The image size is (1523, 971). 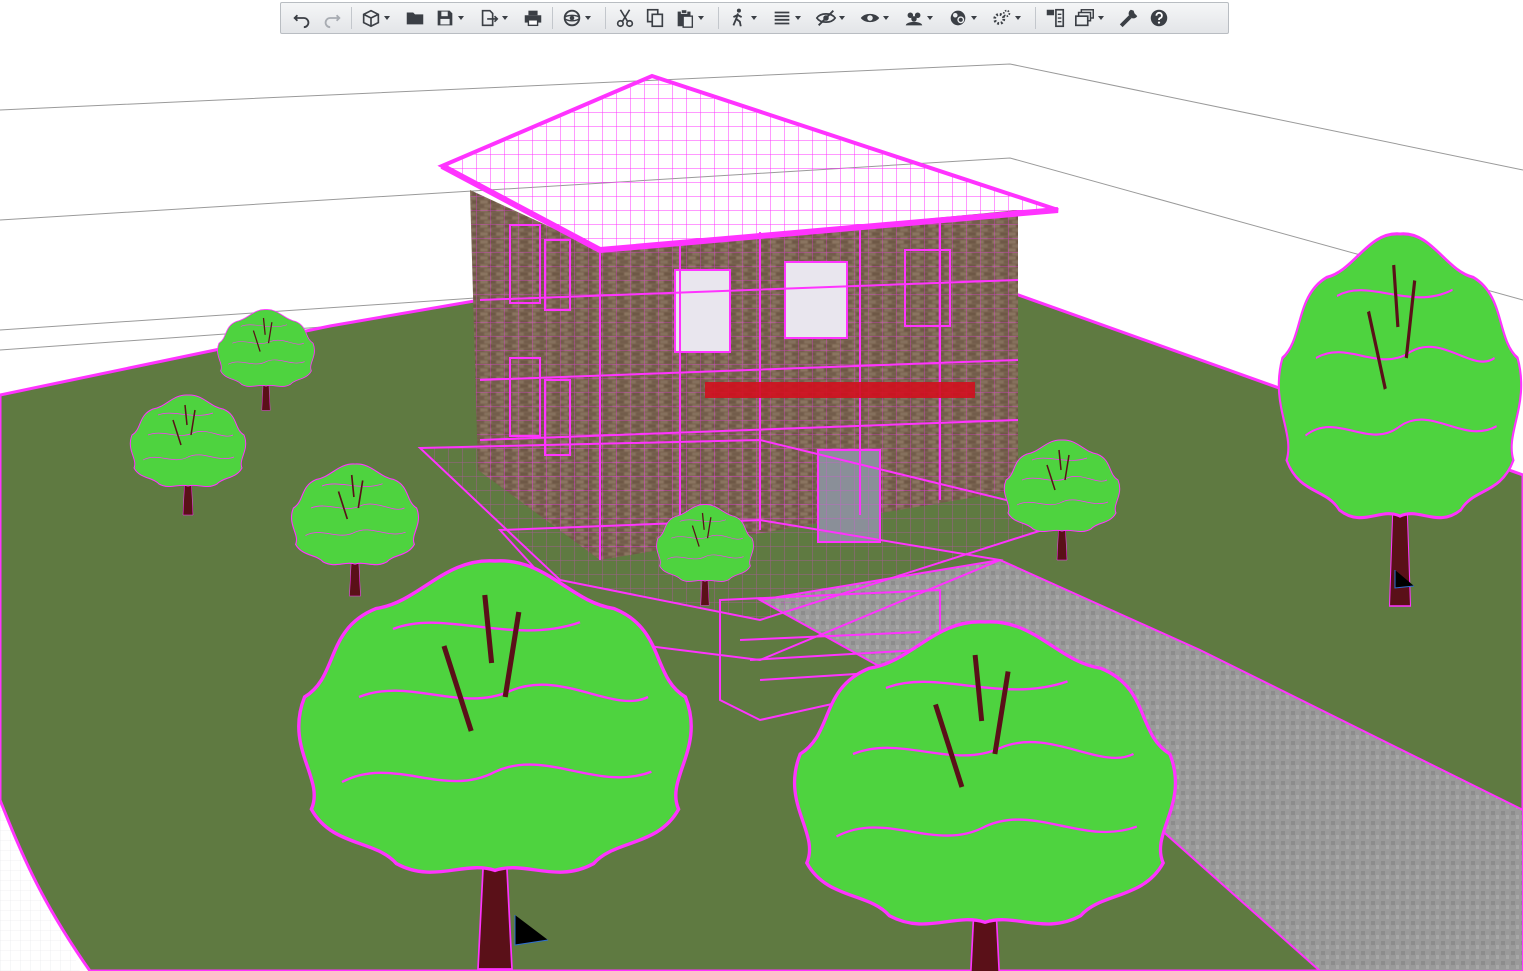 What do you see at coordinates (870, 18) in the screenshot?
I see `eye-icon` at bounding box center [870, 18].